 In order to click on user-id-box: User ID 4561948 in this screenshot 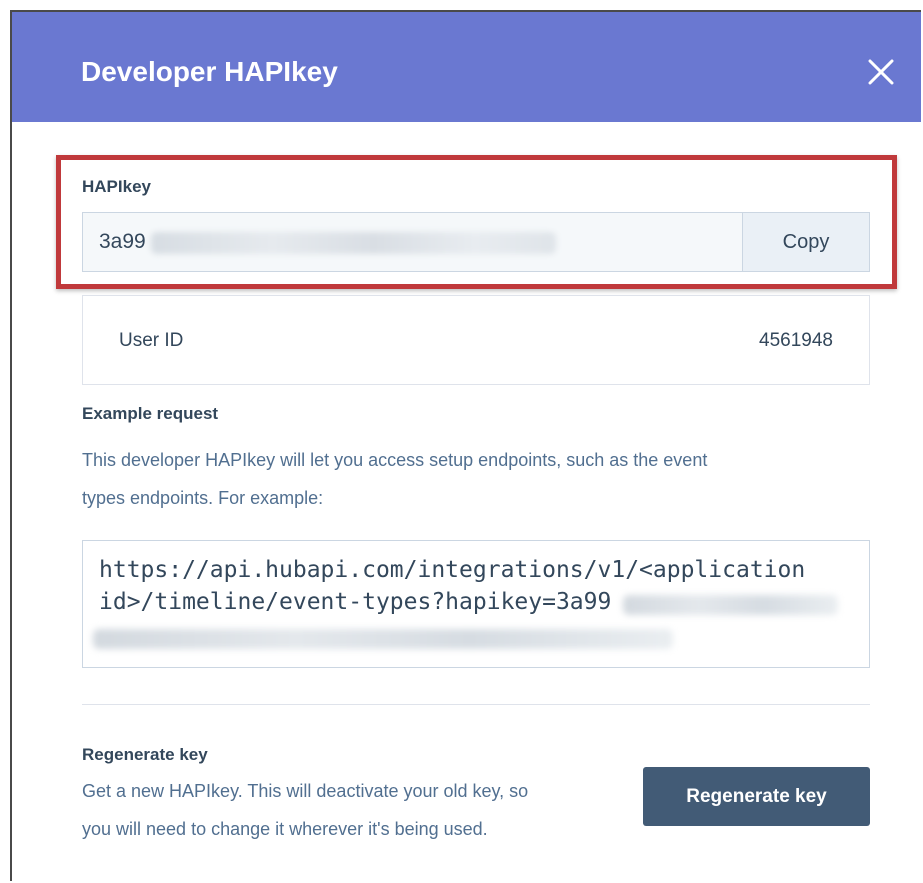, I will do `click(476, 340)`.